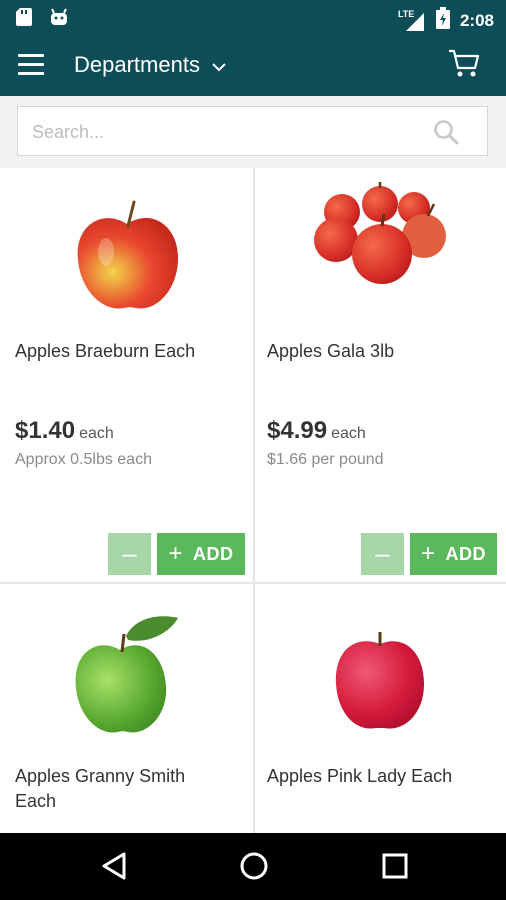 This screenshot has width=506, height=900. Describe the element at coordinates (380, 237) in the screenshot. I see `apple-gala-image` at that location.